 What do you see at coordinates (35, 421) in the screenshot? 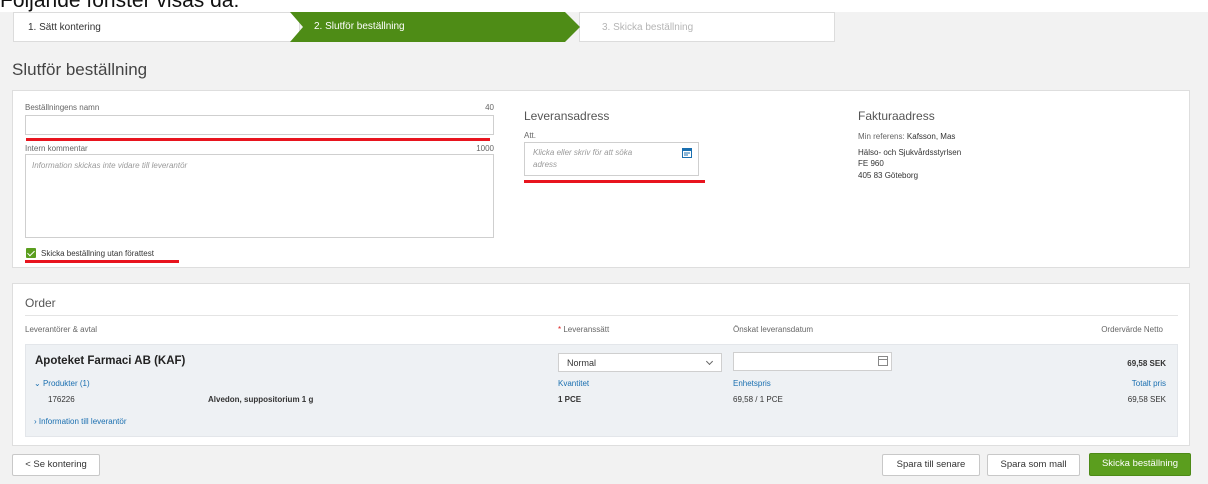
I see `chevron-right-icon: ›` at bounding box center [35, 421].